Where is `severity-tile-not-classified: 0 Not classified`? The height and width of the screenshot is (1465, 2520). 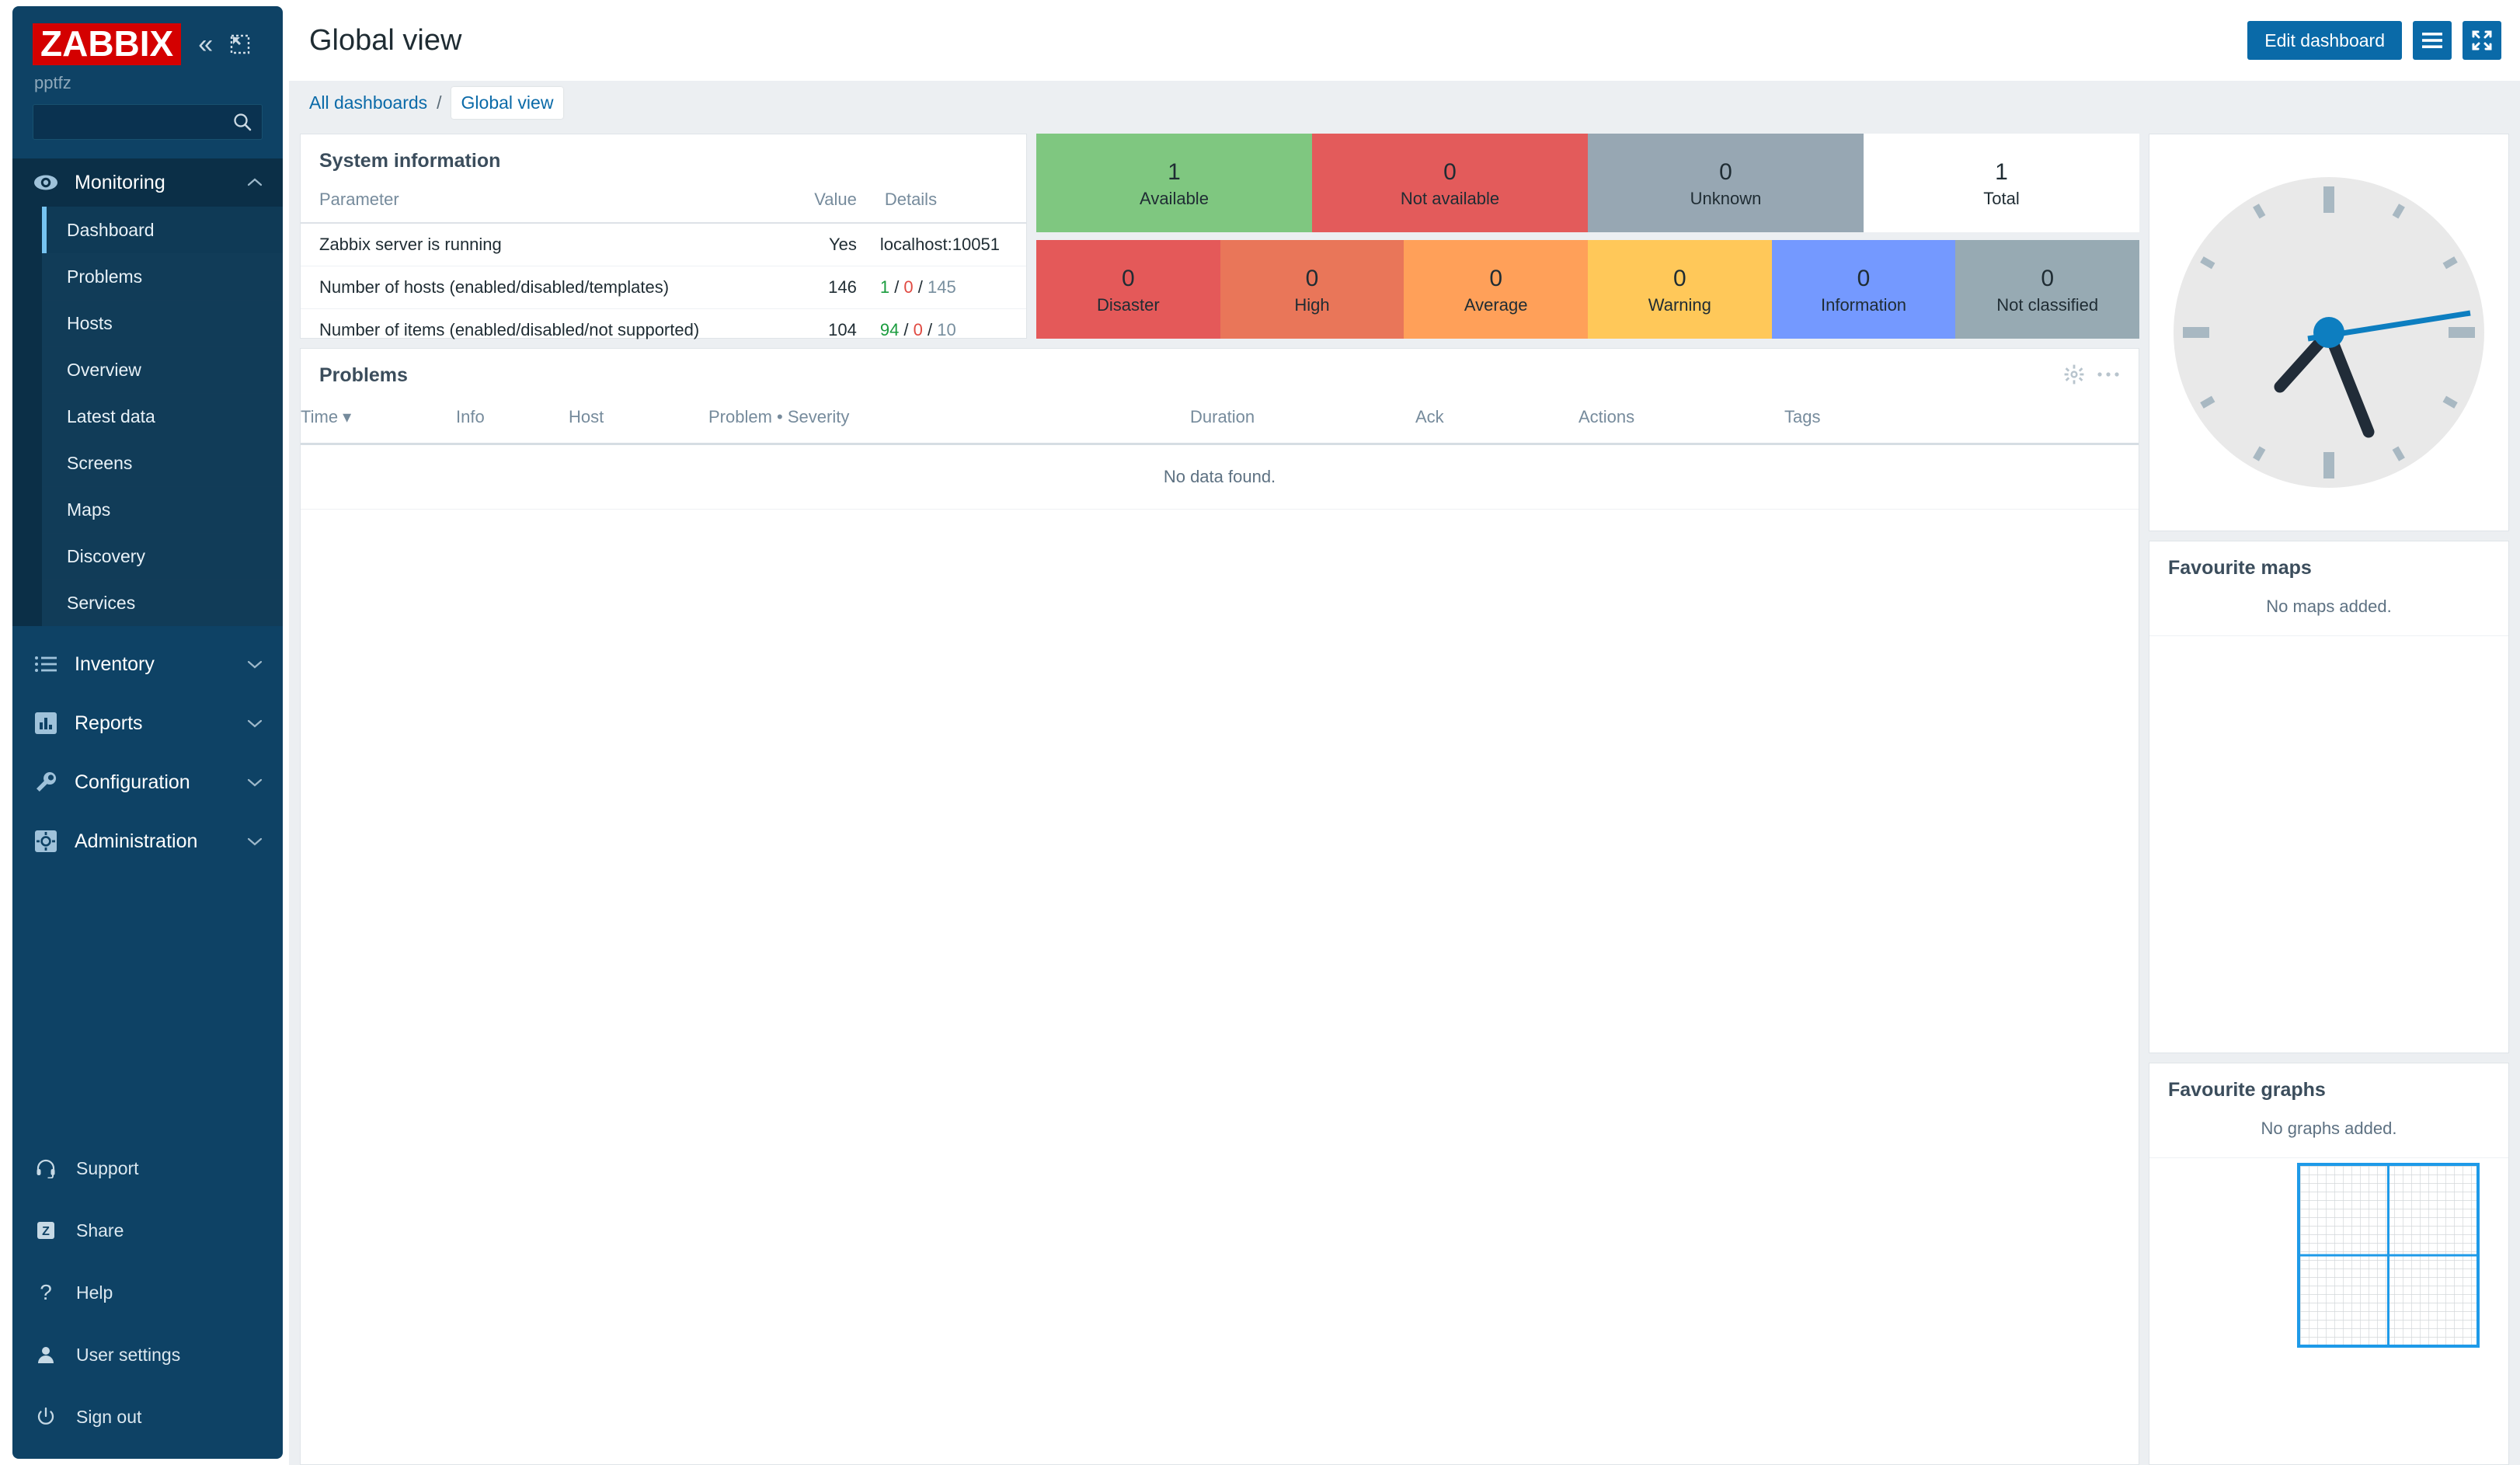
severity-tile-not-classified: 0 Not classified is located at coordinates (2047, 289).